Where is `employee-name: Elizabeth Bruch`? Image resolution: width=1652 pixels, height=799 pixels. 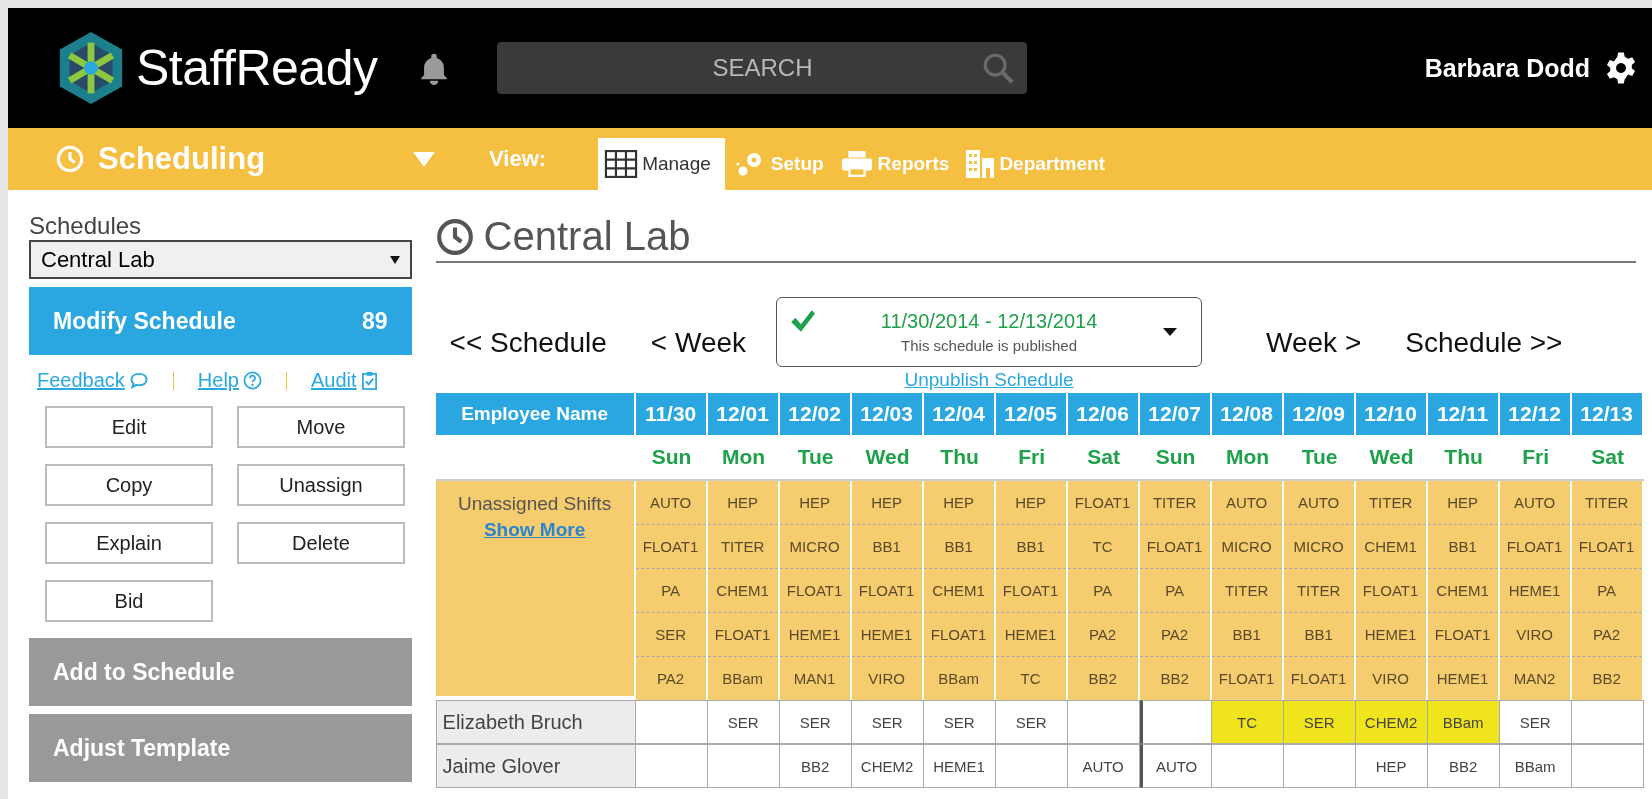 employee-name: Elizabeth Bruch is located at coordinates (535, 722).